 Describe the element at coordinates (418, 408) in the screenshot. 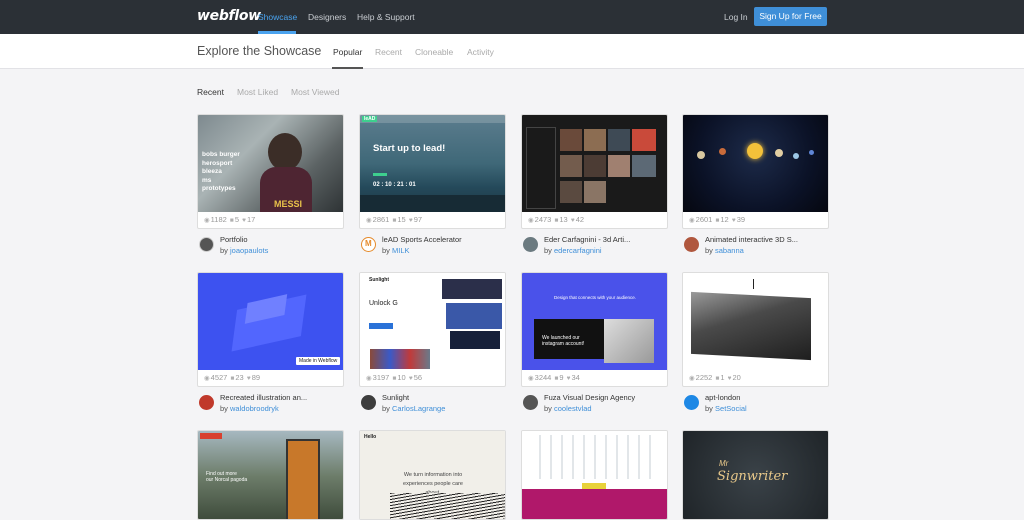

I see `author-link: CarlosLagrange` at that location.